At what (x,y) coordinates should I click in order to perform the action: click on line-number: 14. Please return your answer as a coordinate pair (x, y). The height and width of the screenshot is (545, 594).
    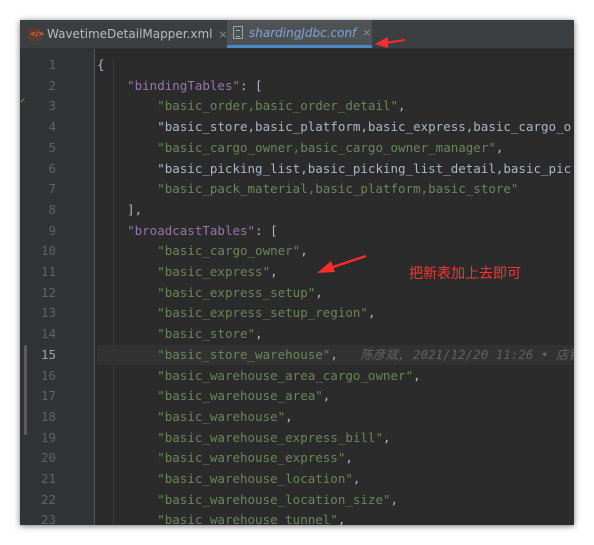
    Looking at the image, I should click on (48, 334).